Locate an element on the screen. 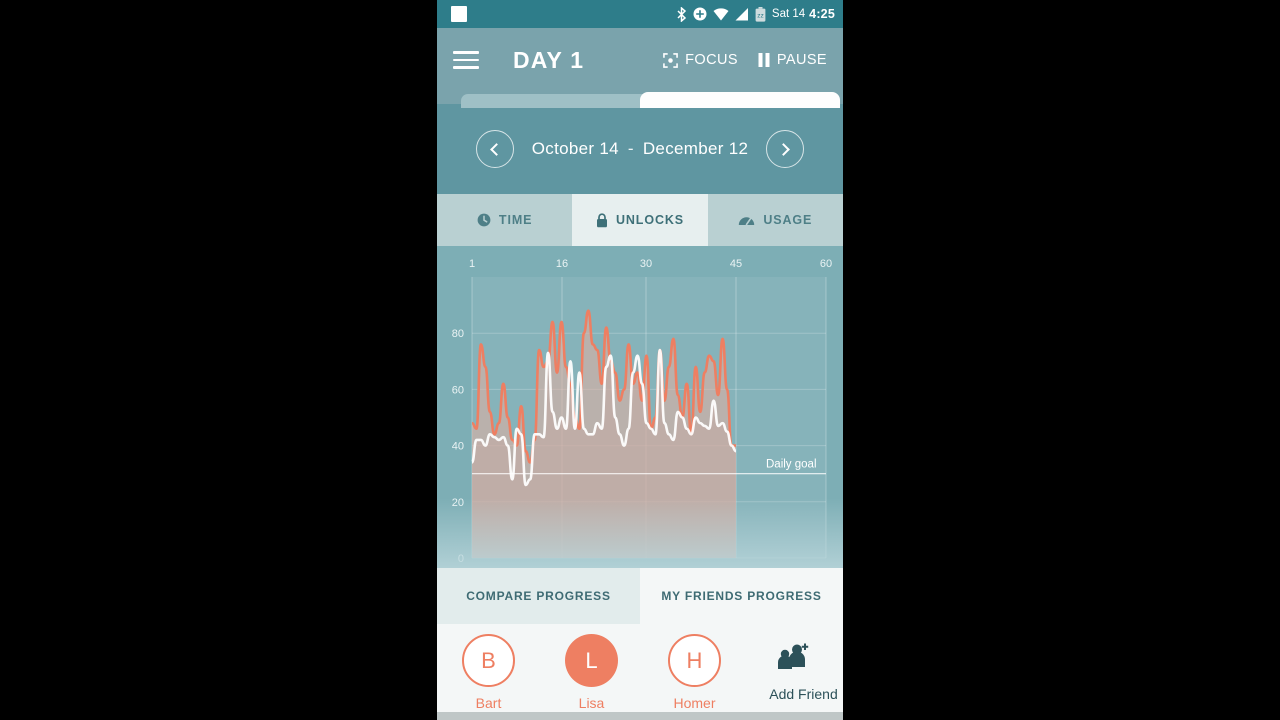 This screenshot has width=1280, height=720. avatar: B is located at coordinates (488, 660).